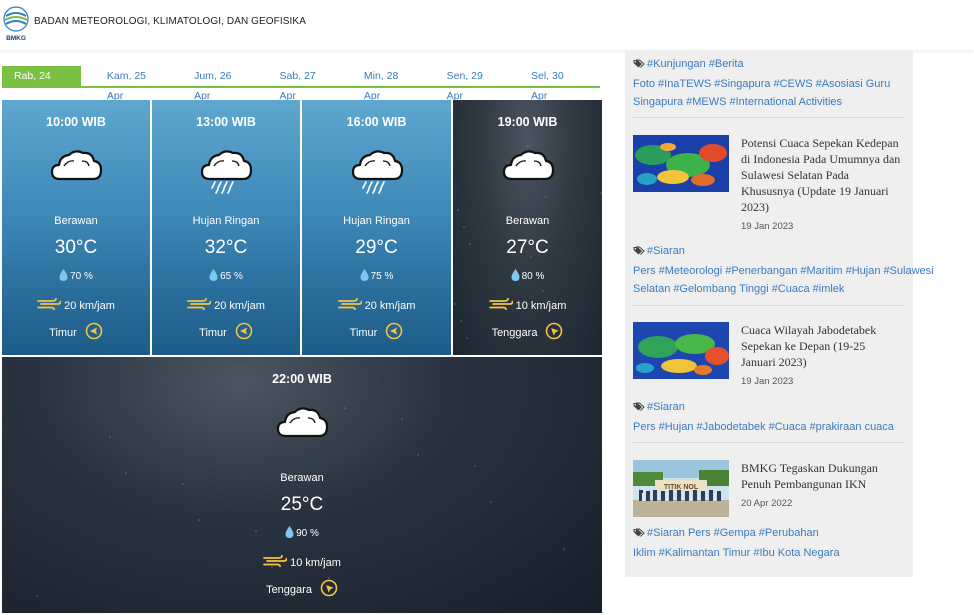 This screenshot has height=615, width=974. What do you see at coordinates (767, 226) in the screenshot?
I see `news-date: 19 Jan 2023` at bounding box center [767, 226].